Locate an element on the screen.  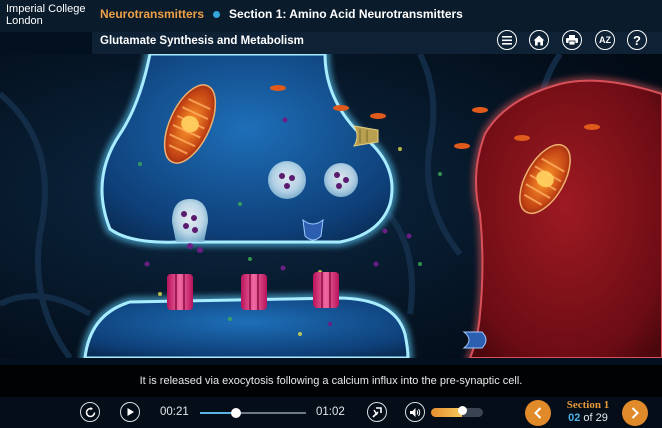
next-page-button is located at coordinates (635, 413).